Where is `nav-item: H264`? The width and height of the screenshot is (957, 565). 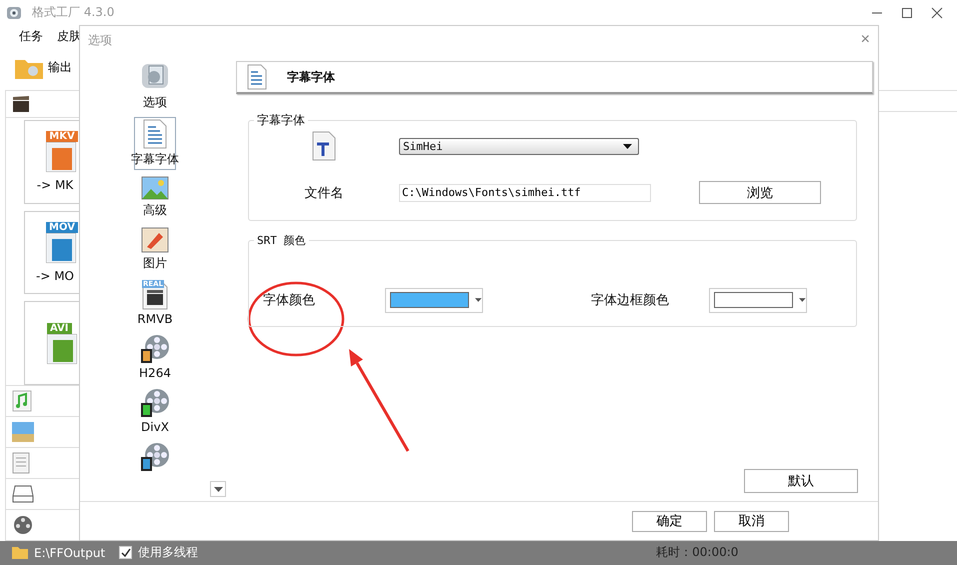
nav-item: H264 is located at coordinates (155, 357).